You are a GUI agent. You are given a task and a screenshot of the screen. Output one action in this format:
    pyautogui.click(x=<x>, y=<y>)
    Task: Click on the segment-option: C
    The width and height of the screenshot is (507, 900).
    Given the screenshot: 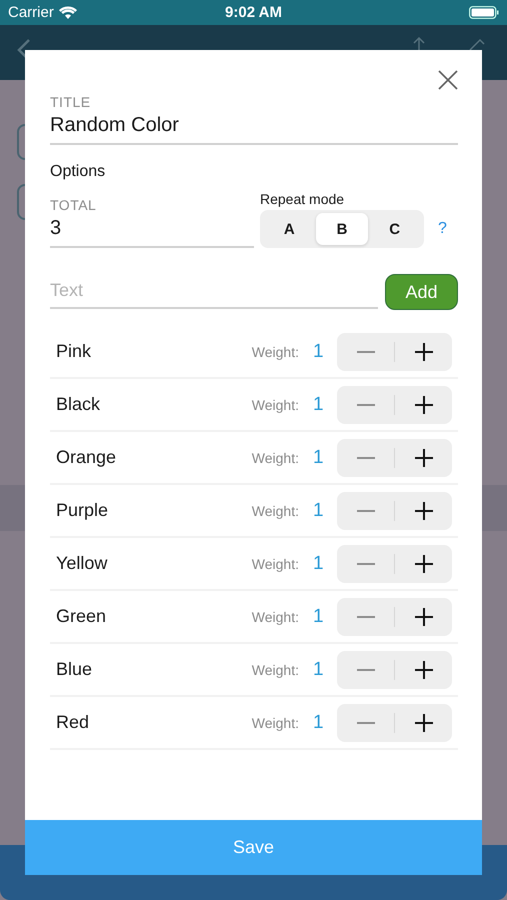 What is the action you would take?
    pyautogui.click(x=395, y=229)
    